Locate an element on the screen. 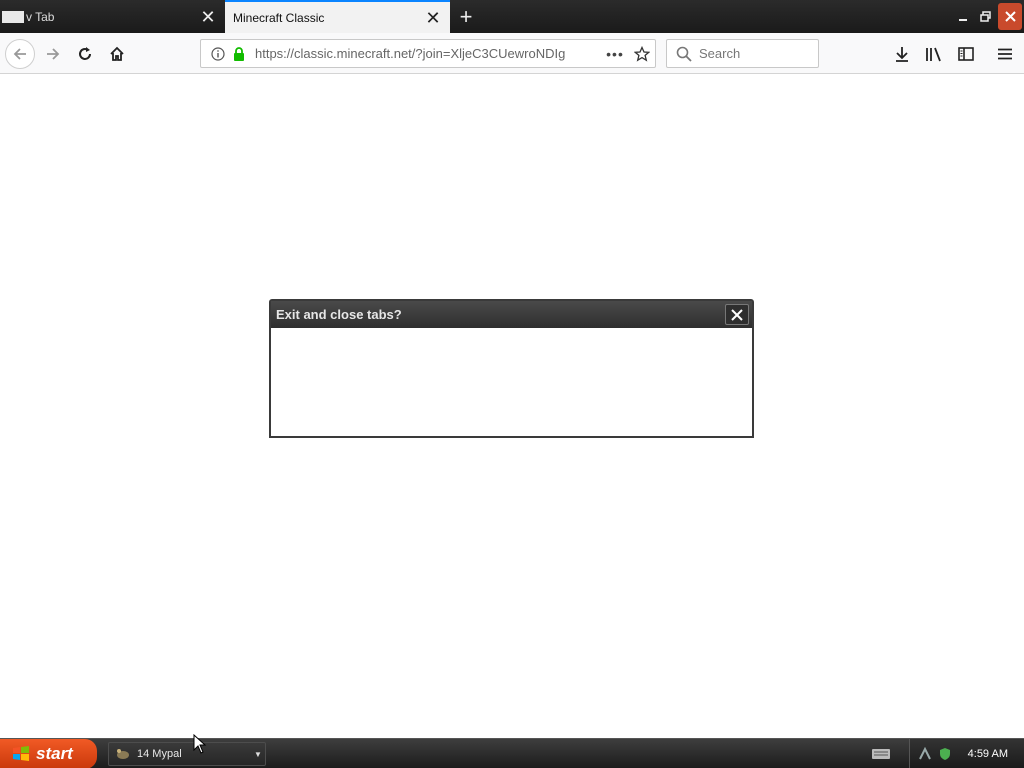 The height and width of the screenshot is (768, 1024). sidebar-icon is located at coordinates (966, 54).